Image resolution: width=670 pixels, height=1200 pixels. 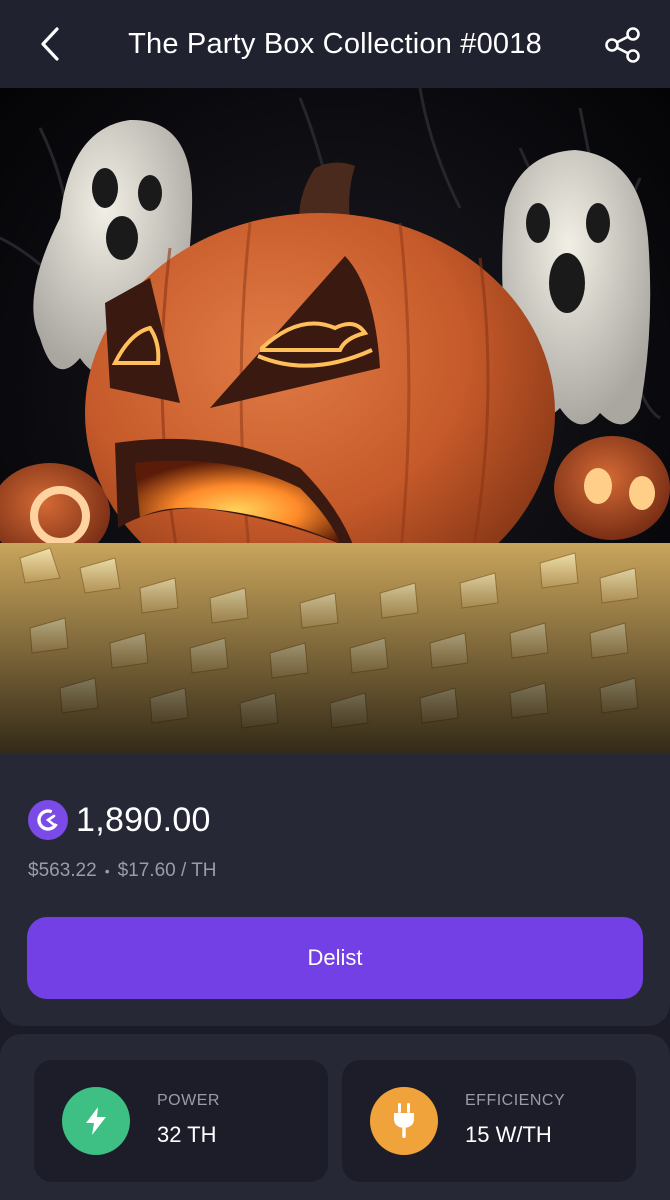 I want to click on top-app-bar: The Party Box Collection #0018, so click(x=335, y=44).